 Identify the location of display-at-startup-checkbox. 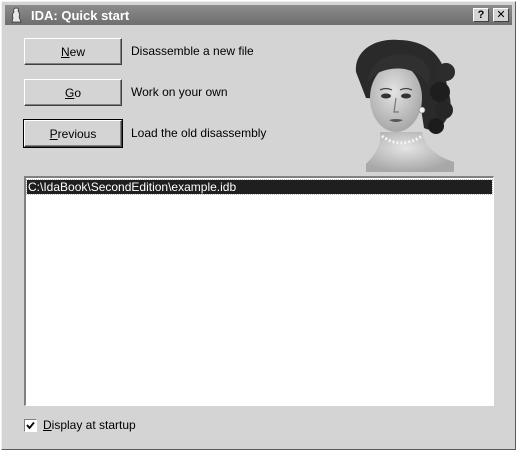
(30, 425).